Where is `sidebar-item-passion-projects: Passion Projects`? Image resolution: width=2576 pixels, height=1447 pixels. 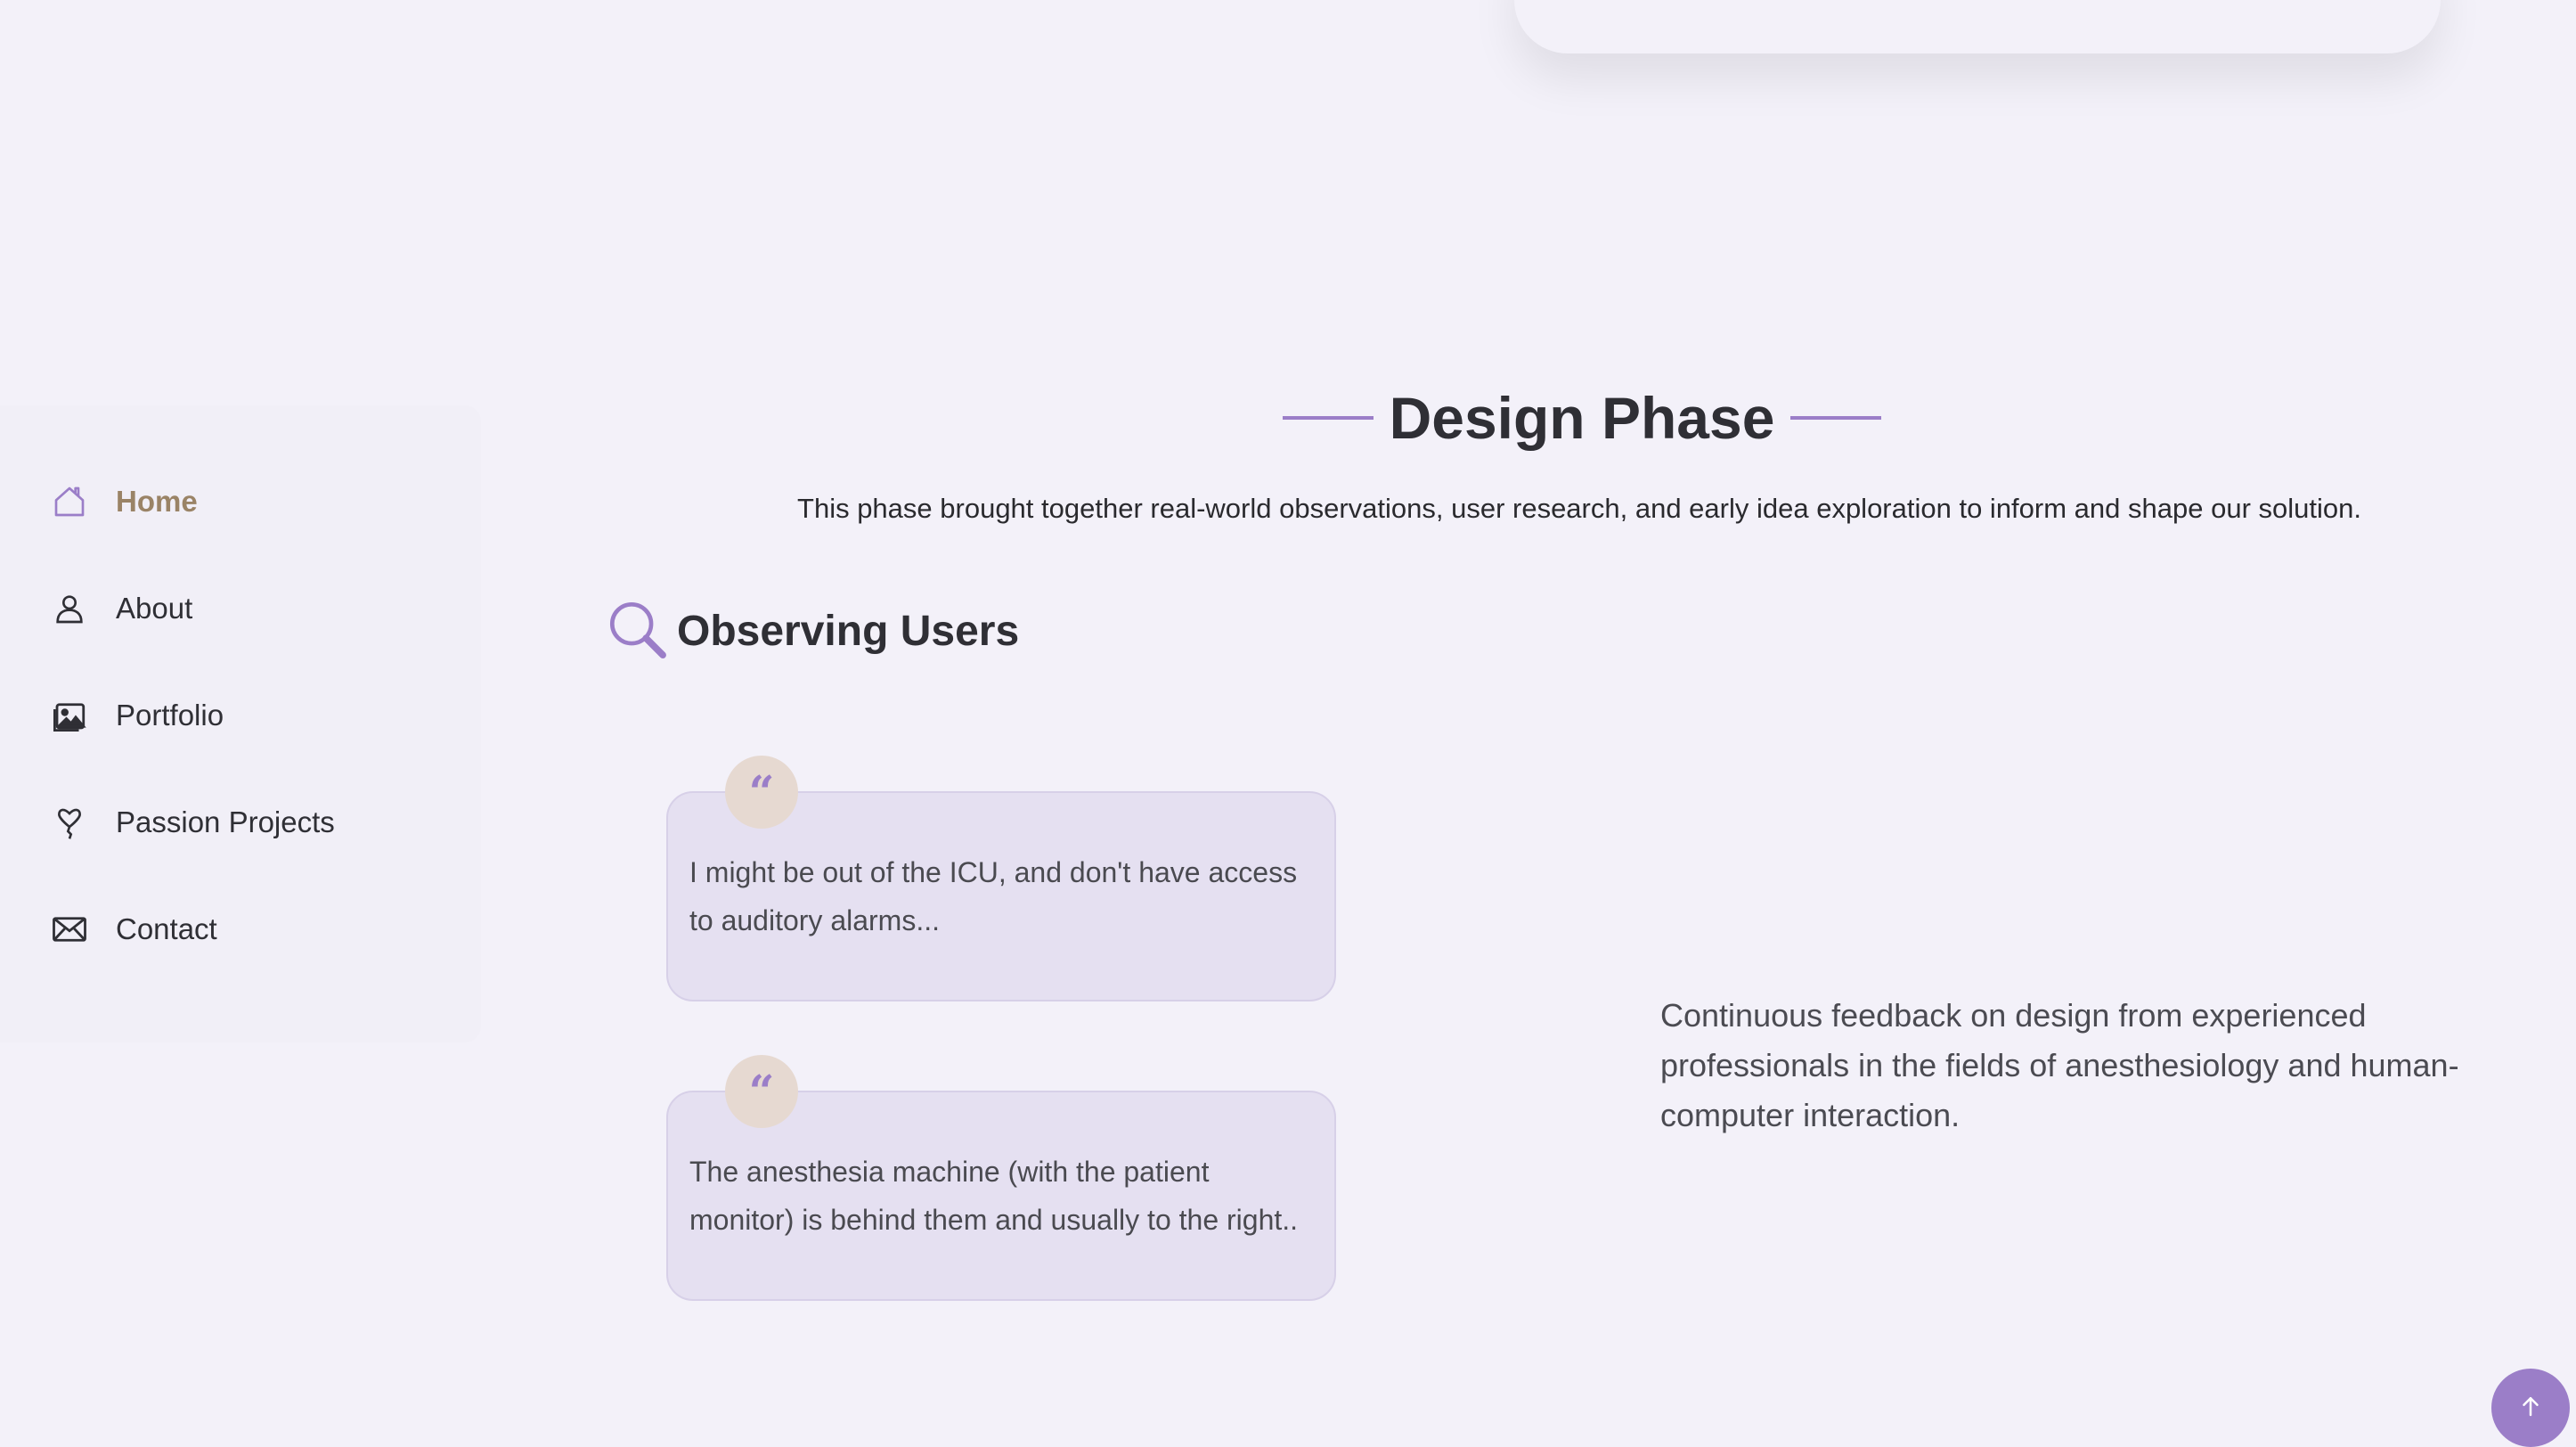 sidebar-item-passion-projects: Passion Projects is located at coordinates (193, 822).